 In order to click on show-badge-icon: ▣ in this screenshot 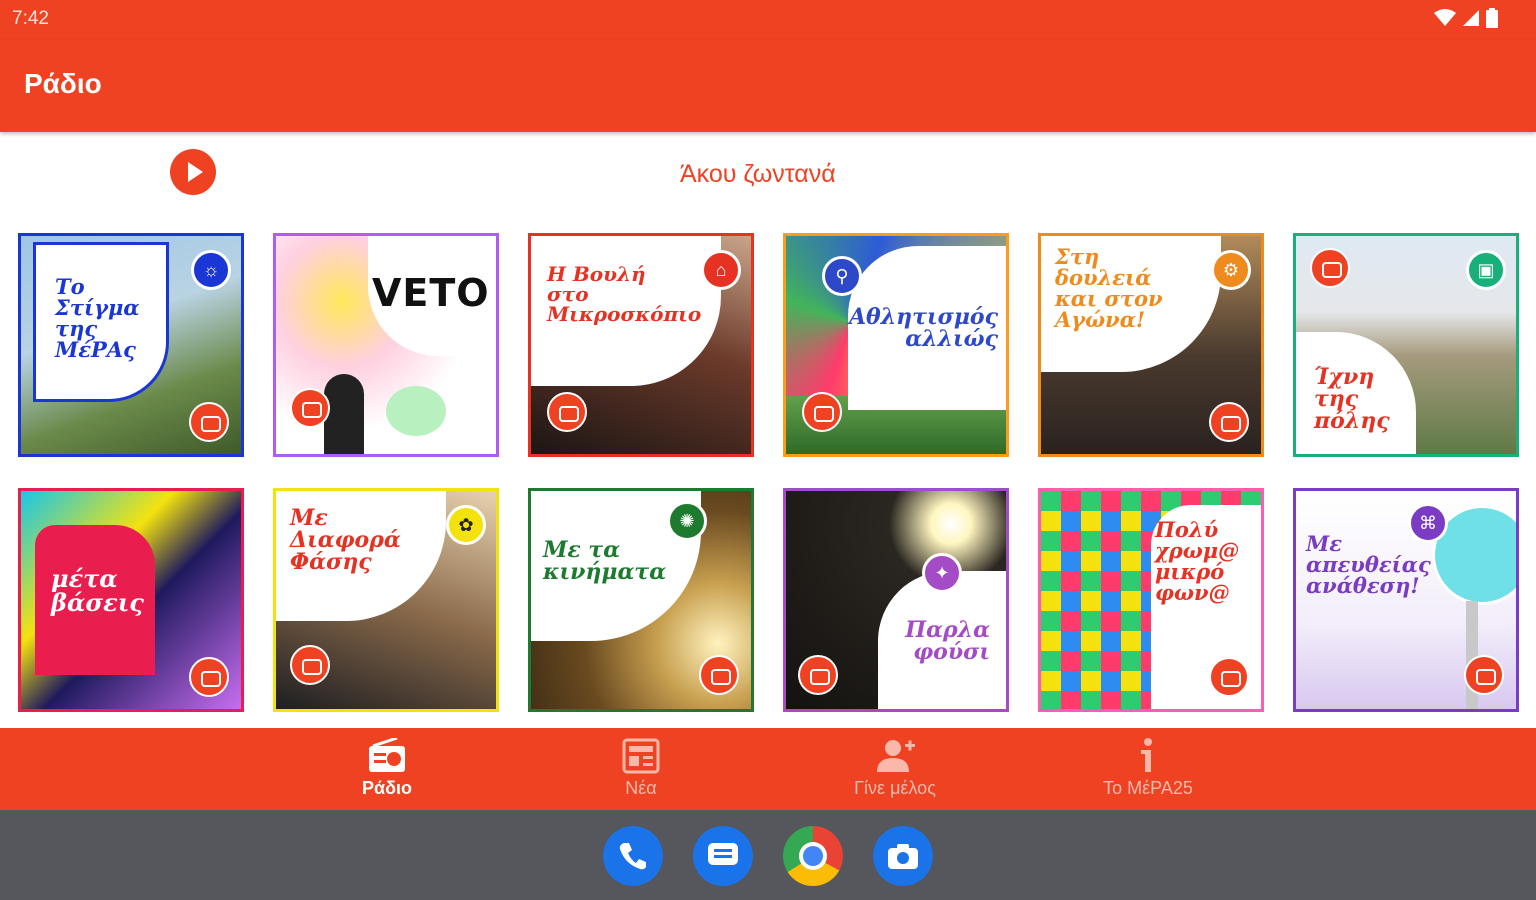, I will do `click(1486, 270)`.